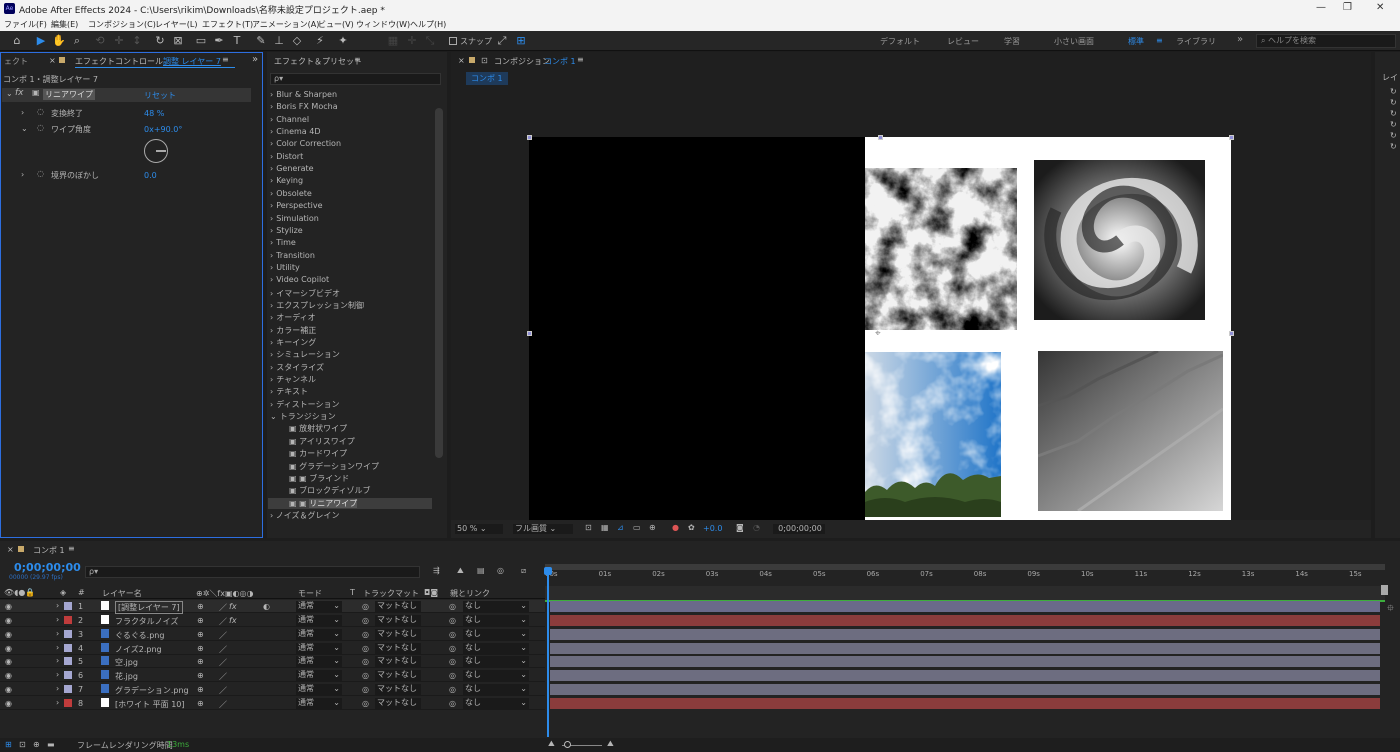  What do you see at coordinates (1196, 41) in the screenshot?
I see `workspace-libraries: ライブラリ` at bounding box center [1196, 41].